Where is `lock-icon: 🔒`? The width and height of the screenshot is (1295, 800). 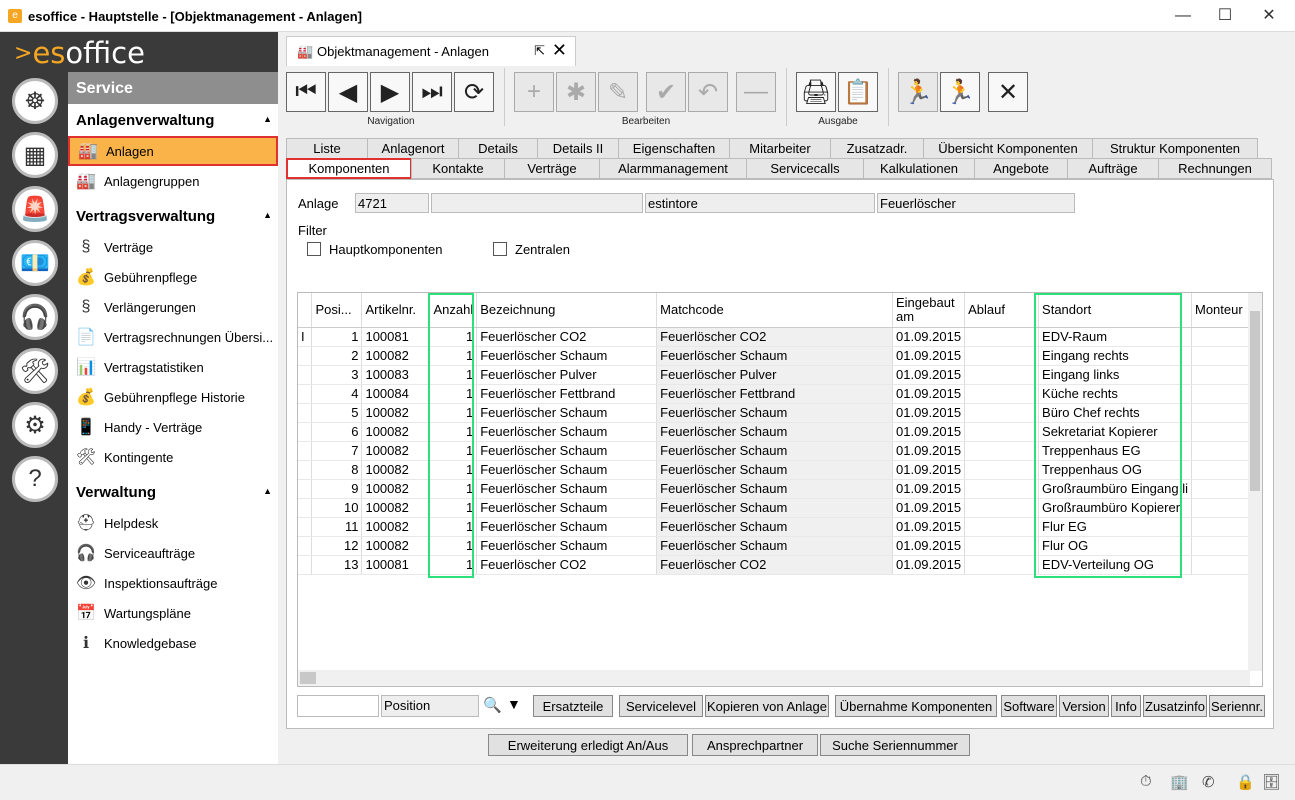 lock-icon: 🔒 is located at coordinates (1245, 782).